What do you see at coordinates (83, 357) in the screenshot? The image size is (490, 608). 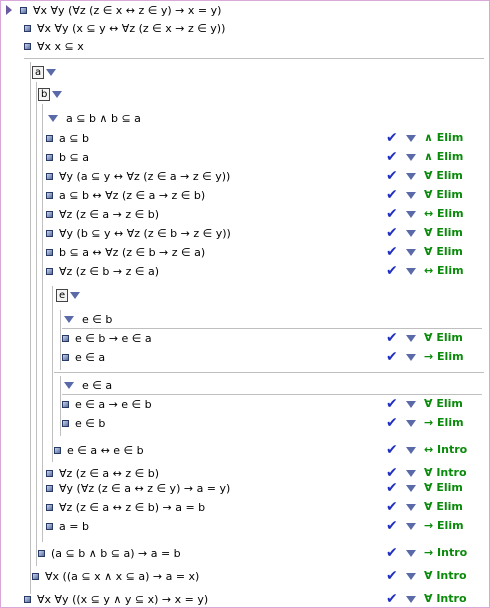 I see `proof-step: e ∈ a` at bounding box center [83, 357].